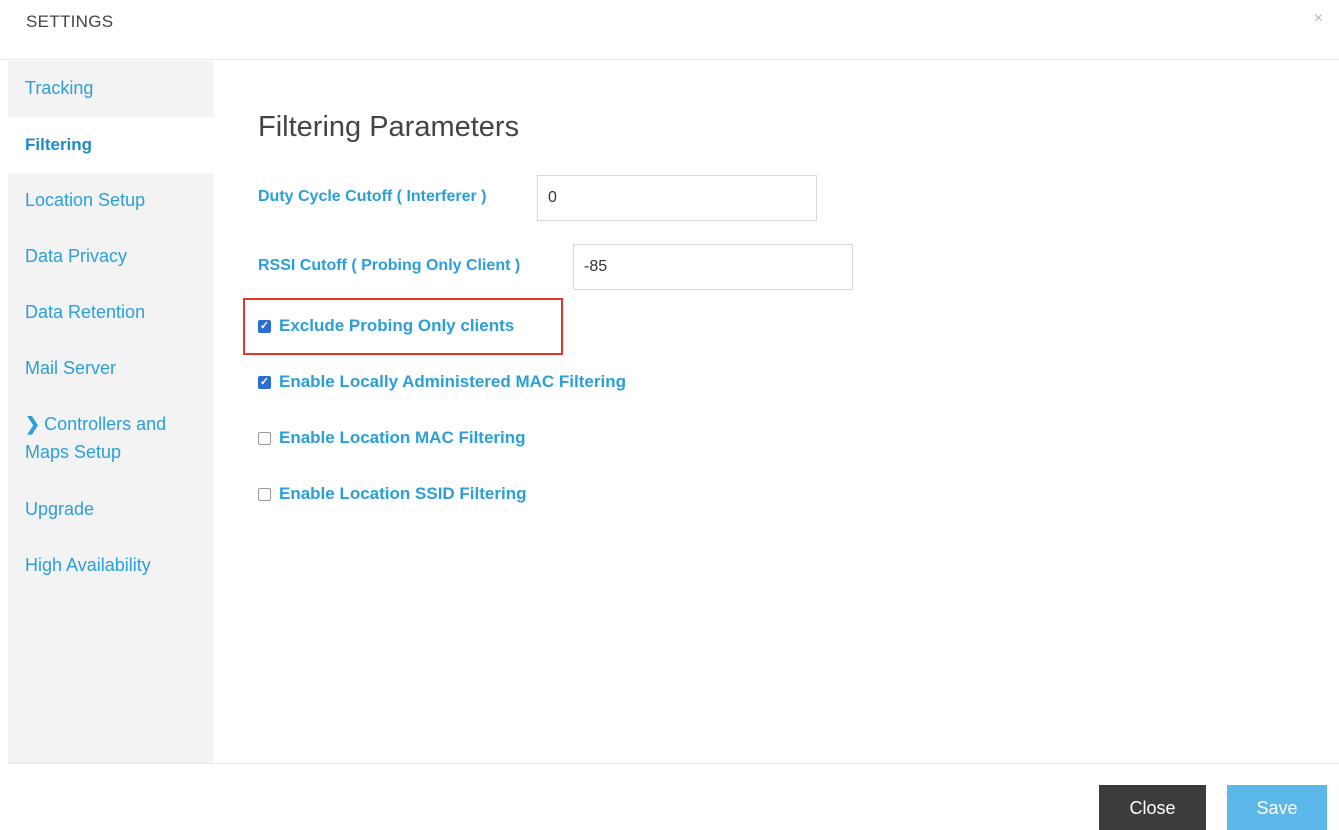 The height and width of the screenshot is (830, 1339). I want to click on sidebar-item-upgrade: Upgrade, so click(111, 509).